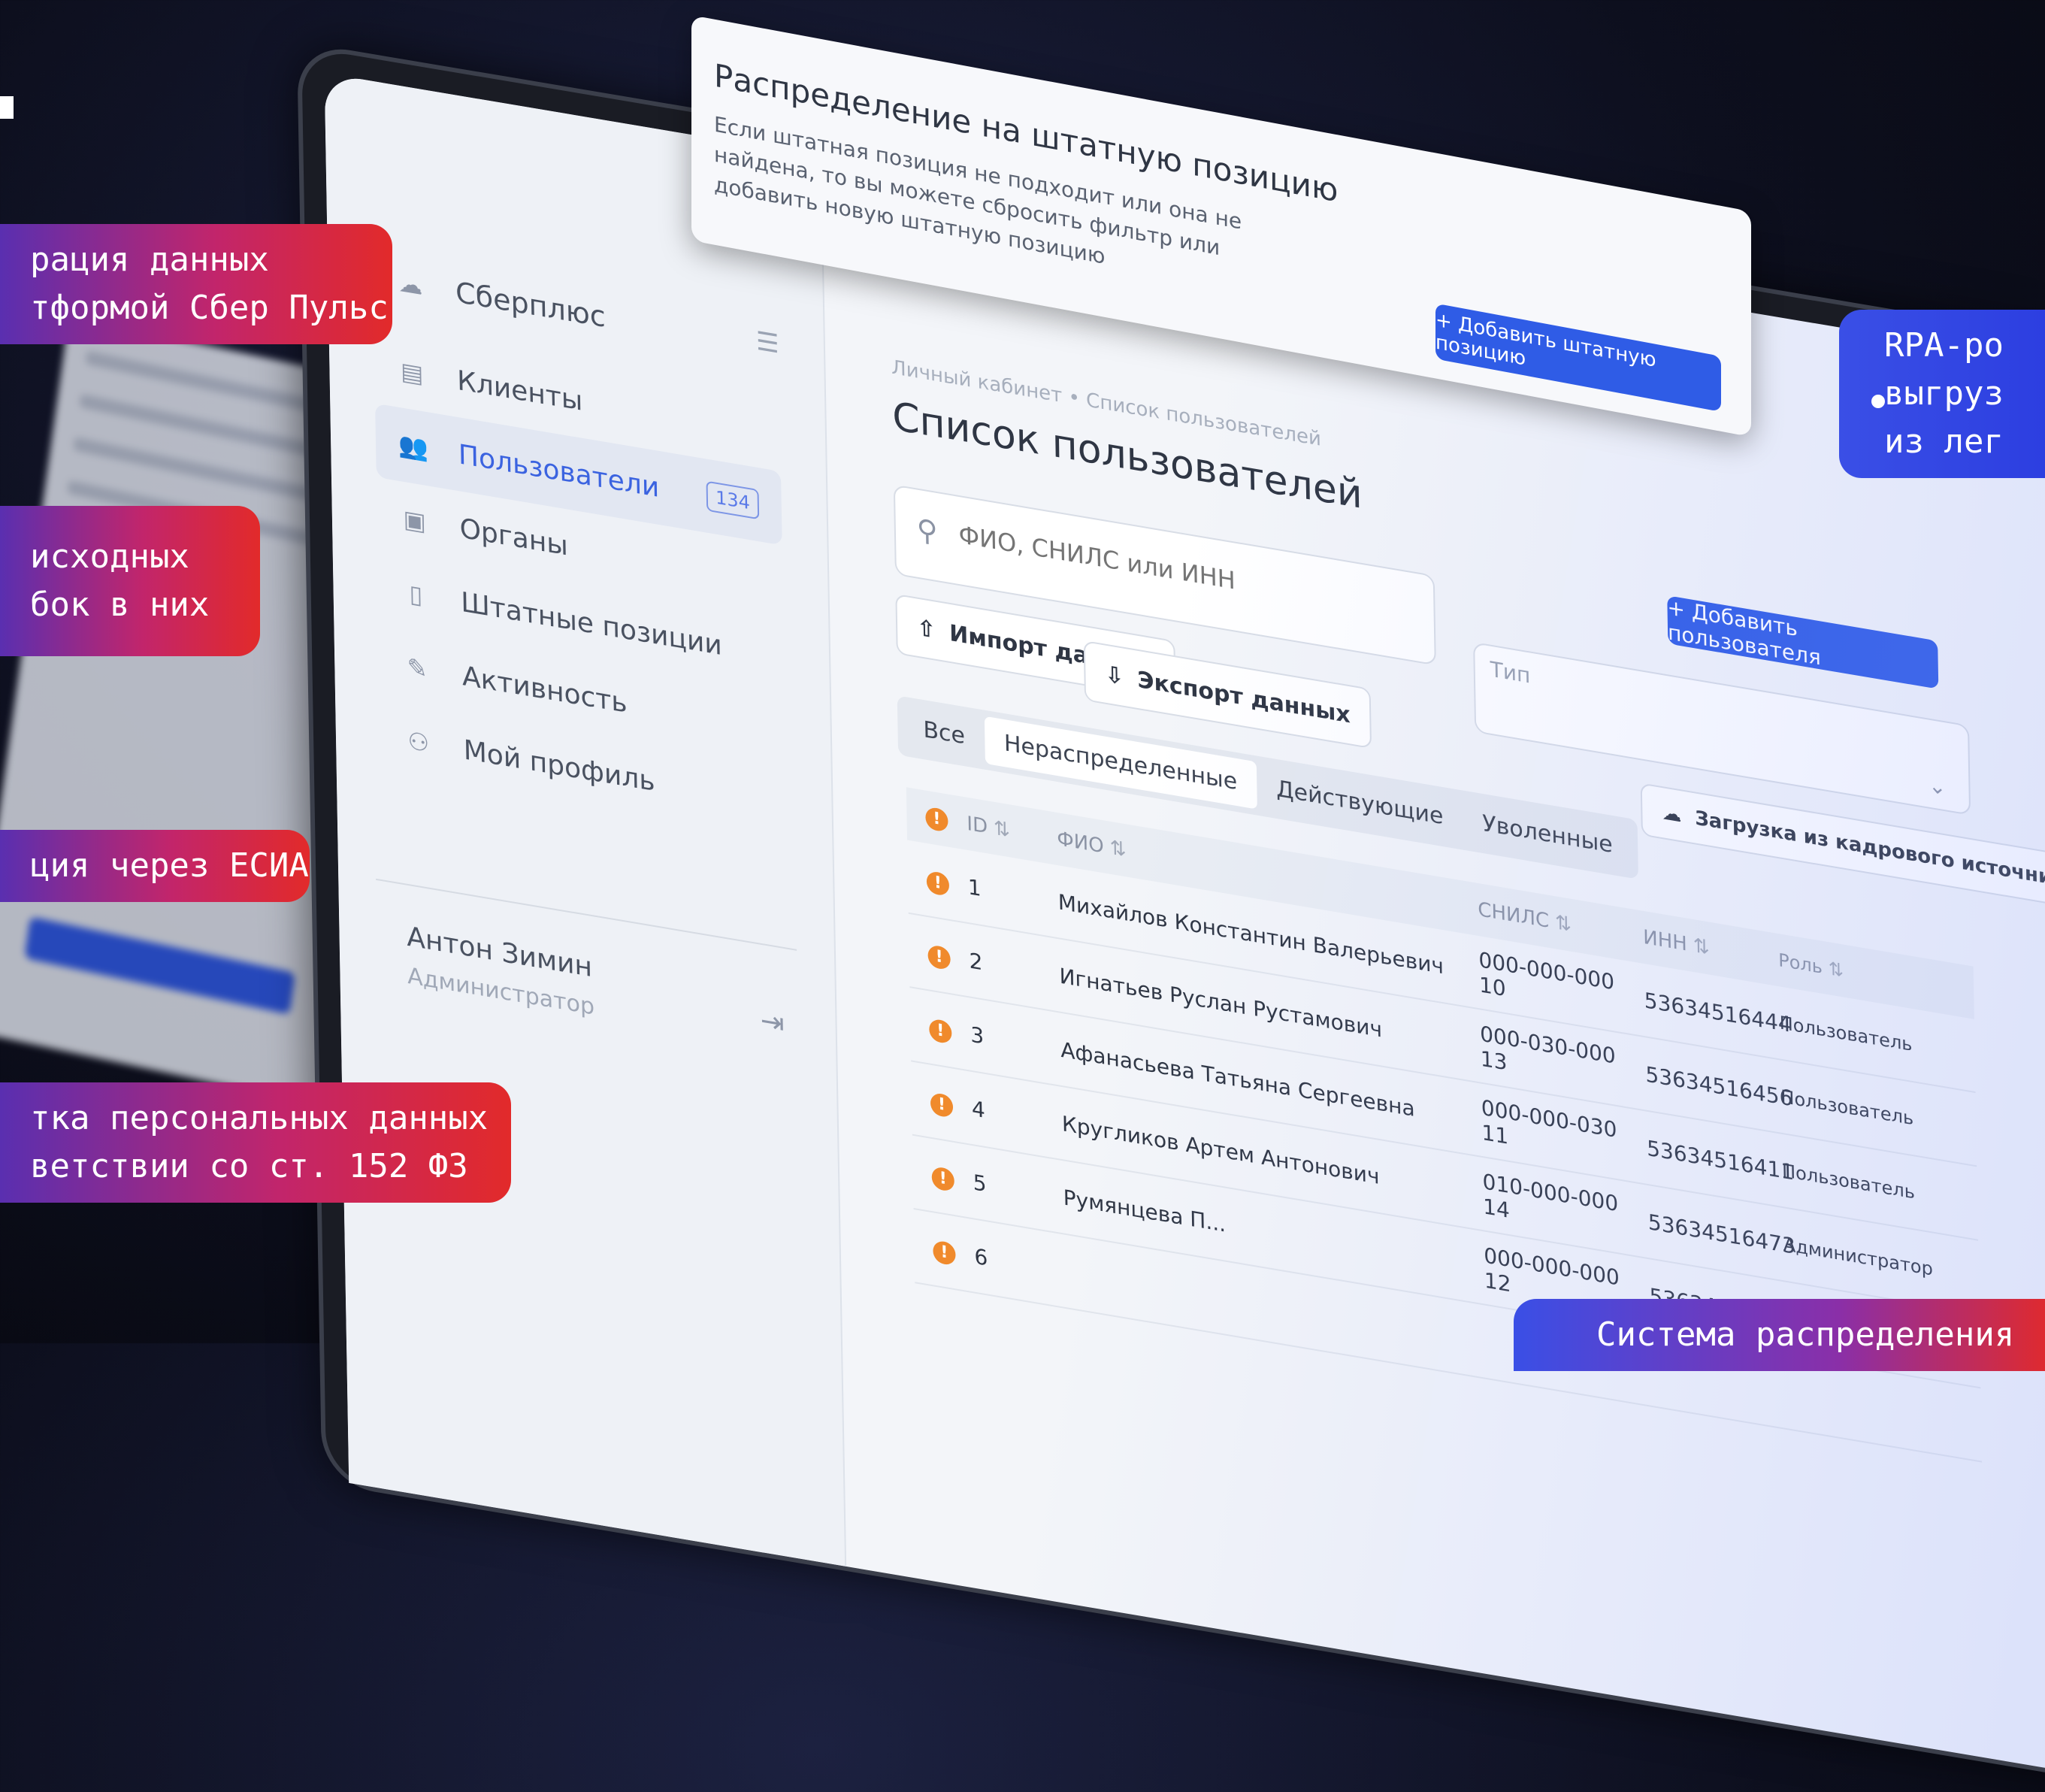  I want to click on brand-name: Сберплюс, so click(531, 304).